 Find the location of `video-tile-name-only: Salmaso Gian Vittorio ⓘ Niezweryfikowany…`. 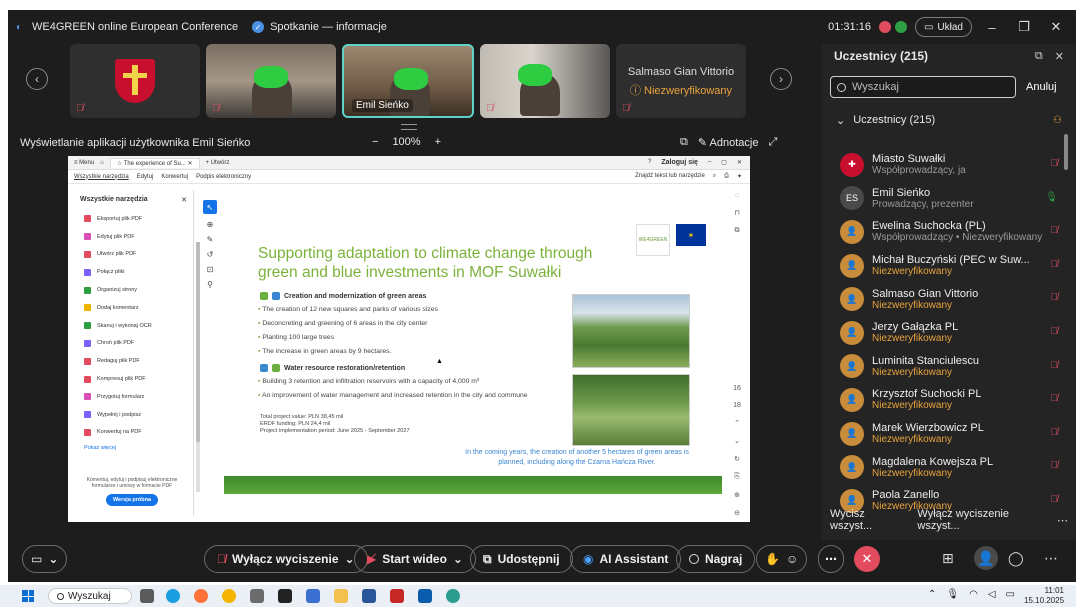

video-tile-name-only: Salmaso Gian Vittorio ⓘ Niezweryfikowany… is located at coordinates (681, 81).